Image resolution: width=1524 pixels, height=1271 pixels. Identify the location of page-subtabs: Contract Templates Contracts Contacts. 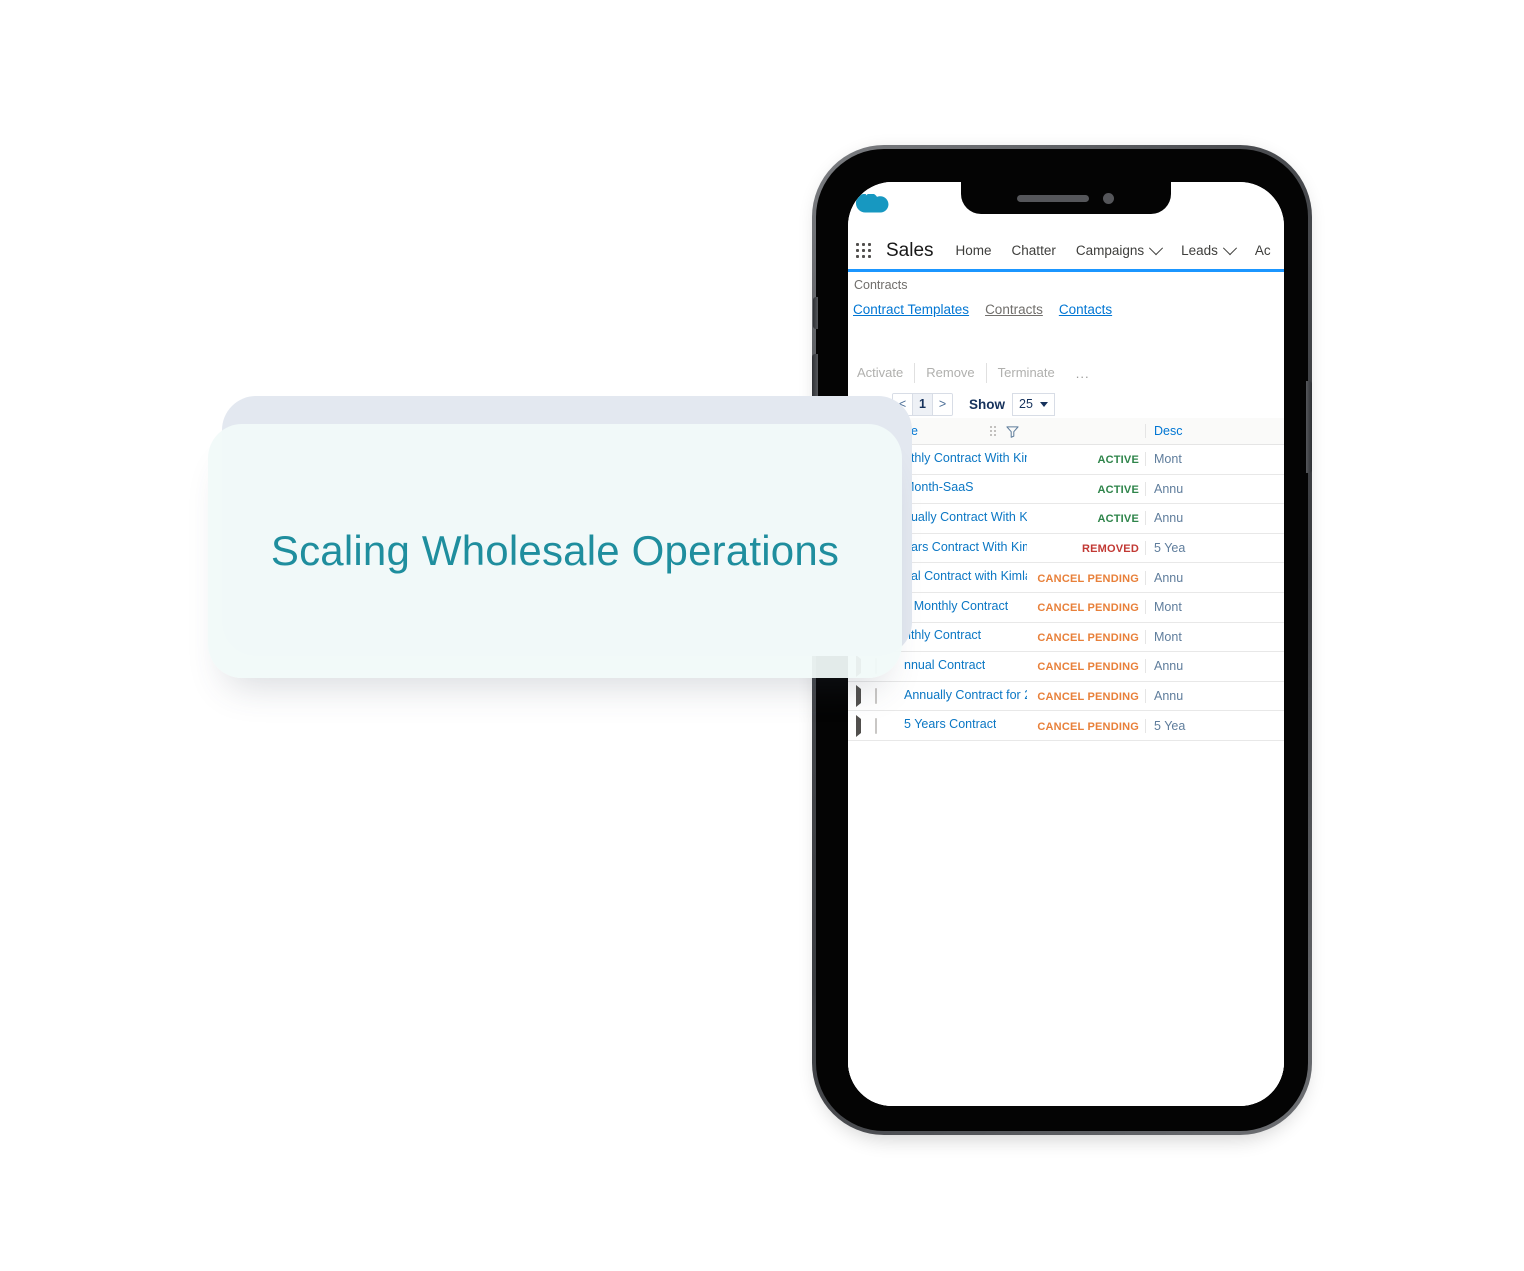
(982, 309).